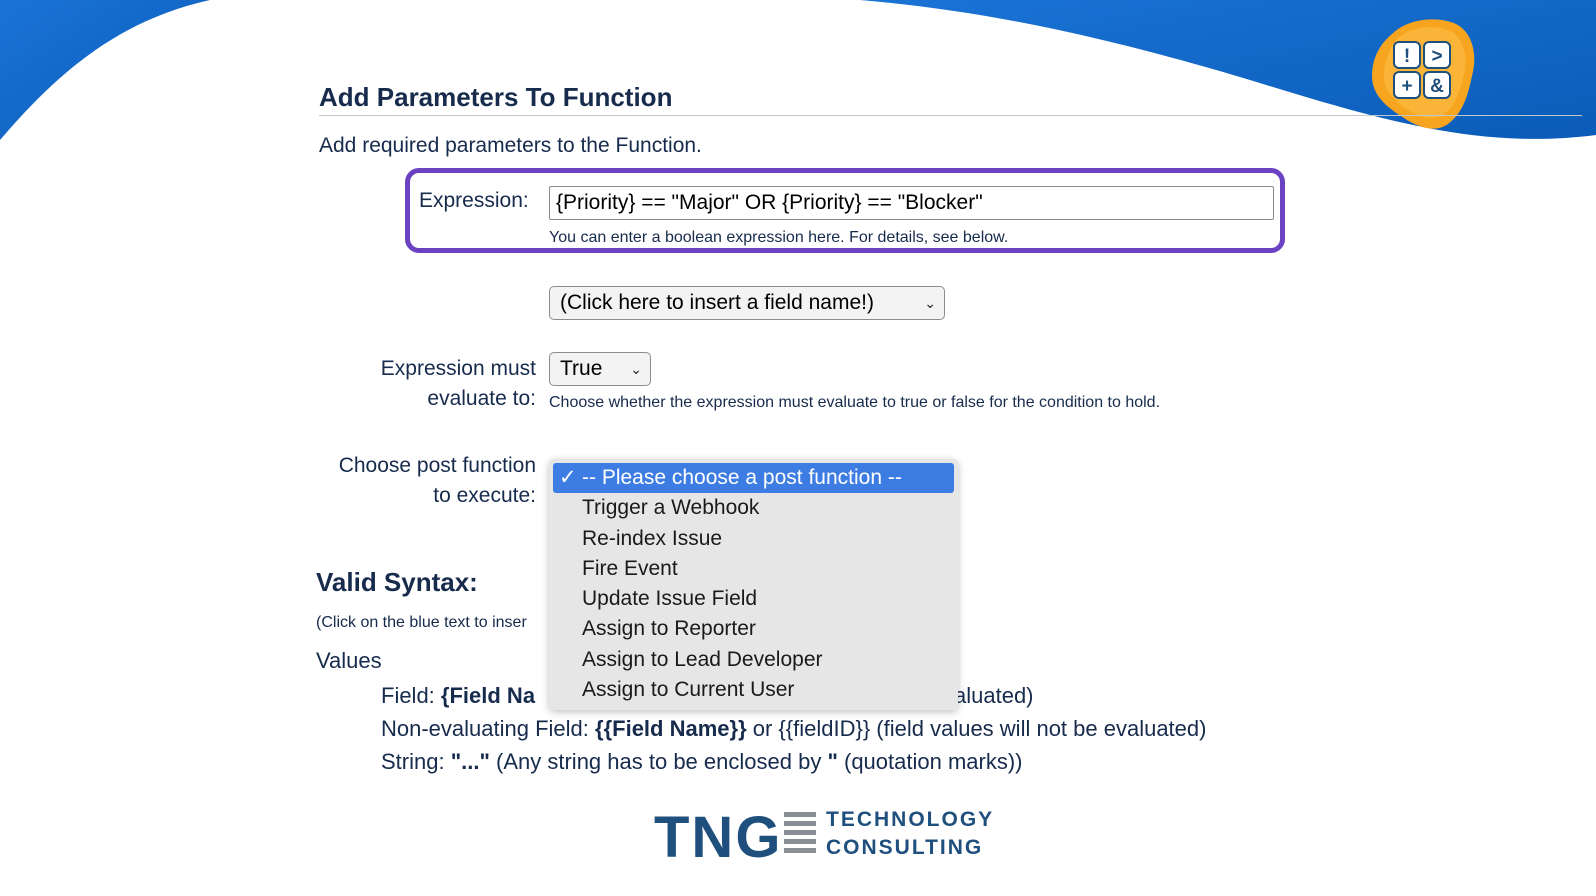  I want to click on dropdown-option: Trigger a Webhook, so click(753, 508).